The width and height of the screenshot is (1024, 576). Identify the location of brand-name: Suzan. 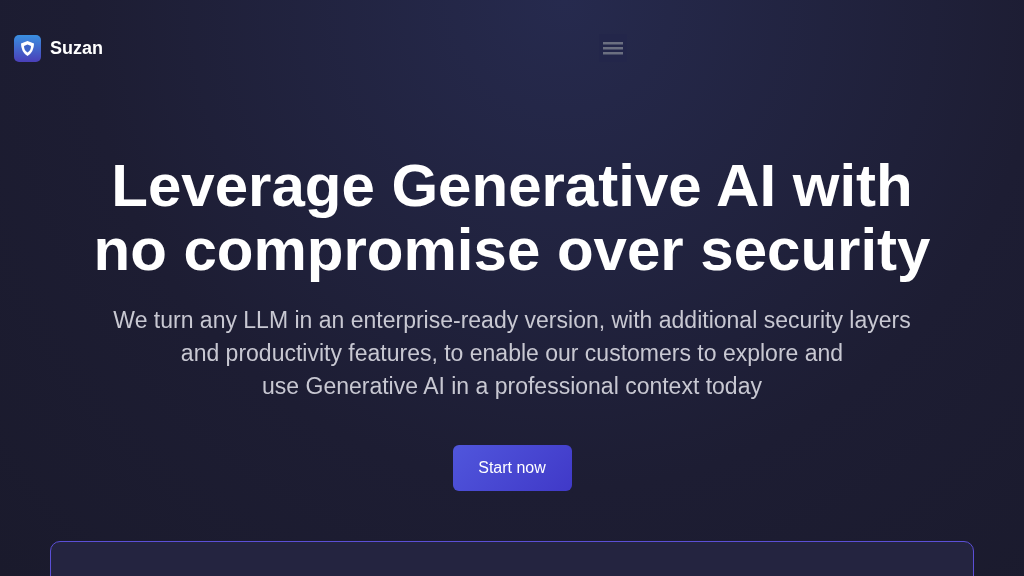
(76, 48).